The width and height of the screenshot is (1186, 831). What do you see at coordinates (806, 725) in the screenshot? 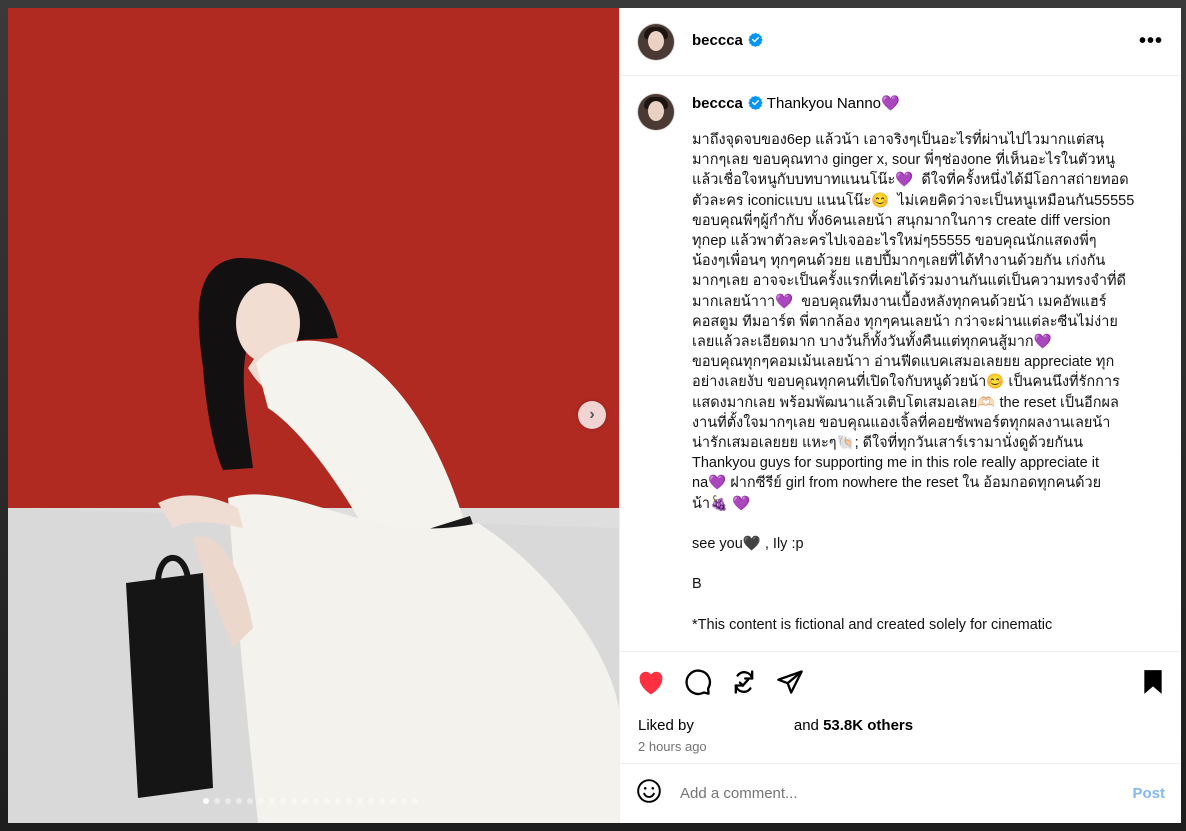
I see `likes-and-label: and` at bounding box center [806, 725].